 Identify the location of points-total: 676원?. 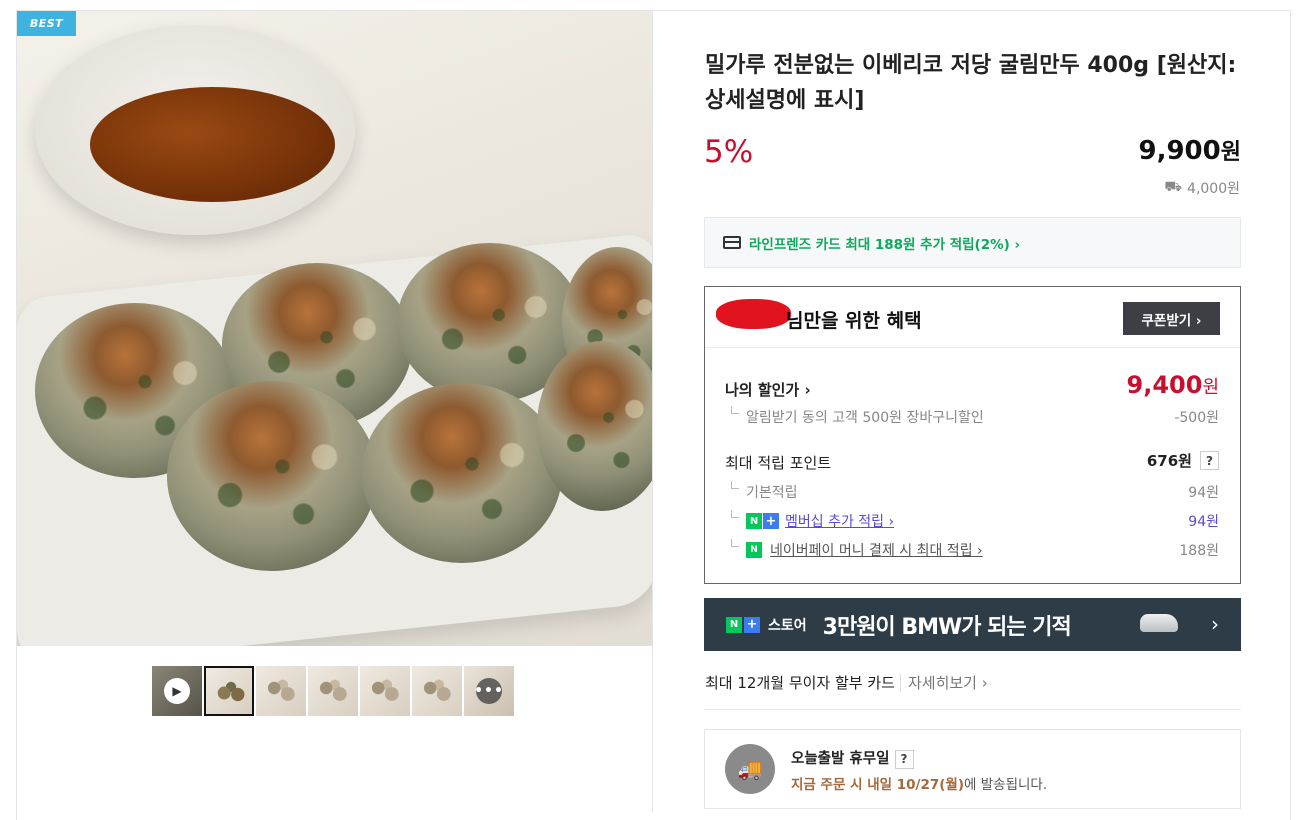
(1183, 460).